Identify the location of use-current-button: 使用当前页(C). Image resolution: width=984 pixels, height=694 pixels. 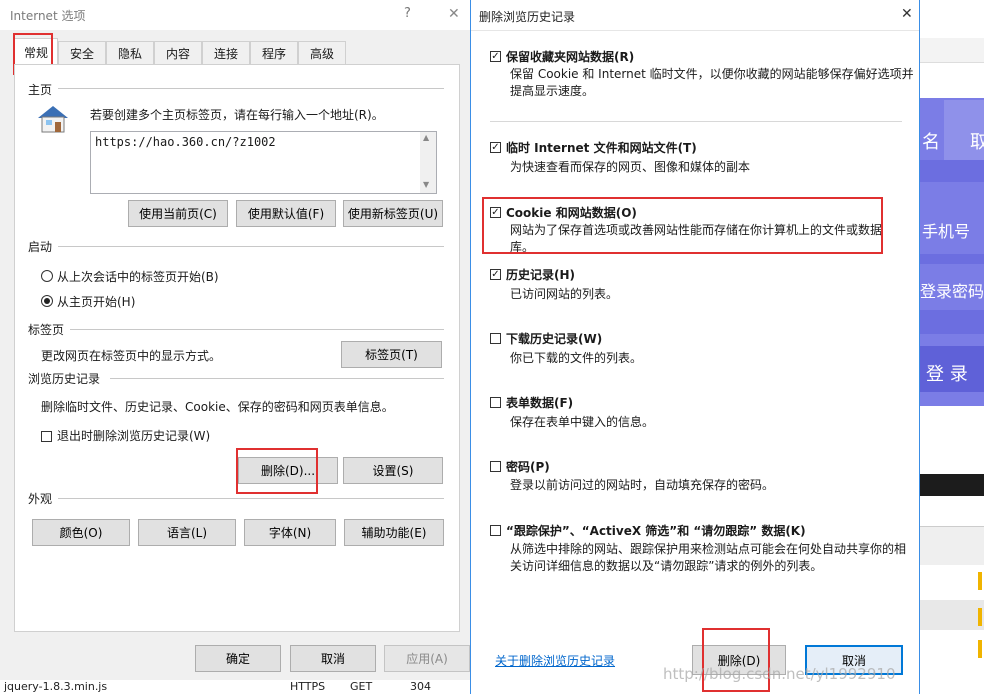
(178, 213).